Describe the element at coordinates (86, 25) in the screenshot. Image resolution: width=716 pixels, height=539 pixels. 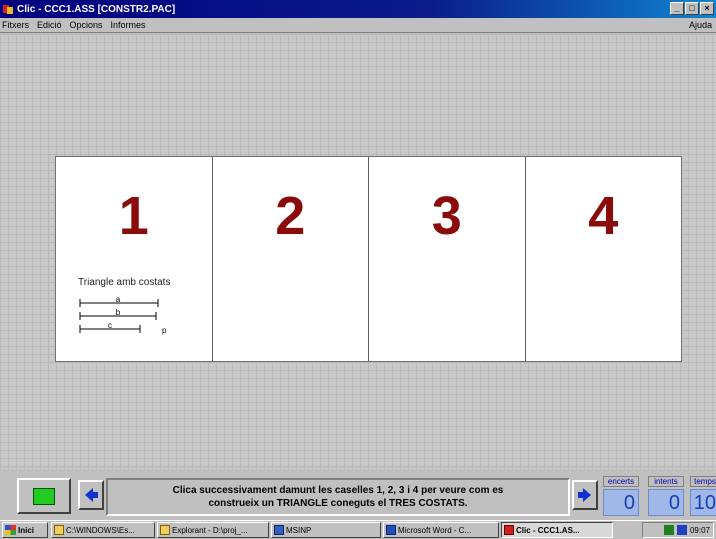
I see `menu-opcions: Opcions` at that location.